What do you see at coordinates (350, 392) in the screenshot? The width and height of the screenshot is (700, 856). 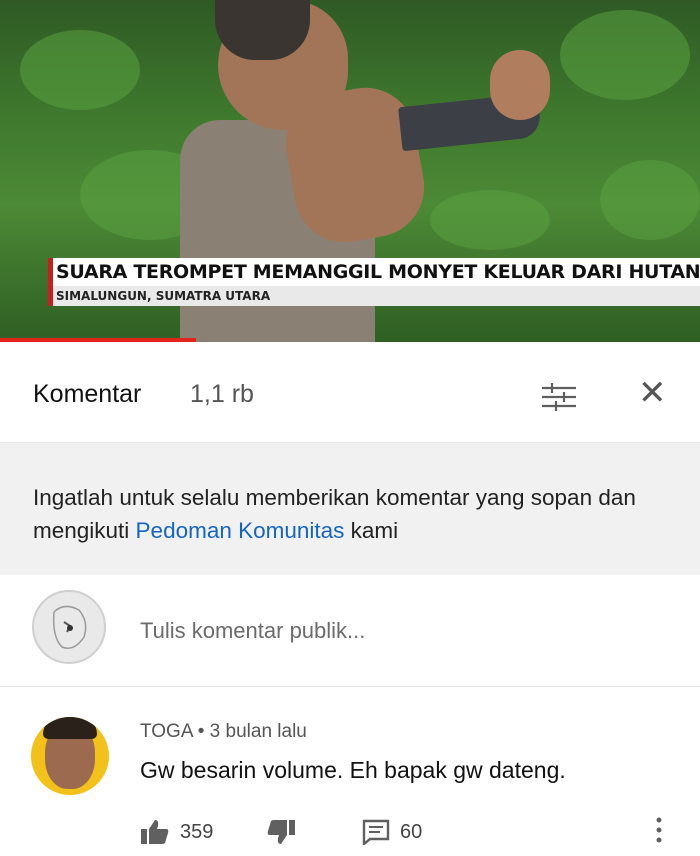 I see `comments-header: Komentar 1,1 rb ✕` at bounding box center [350, 392].